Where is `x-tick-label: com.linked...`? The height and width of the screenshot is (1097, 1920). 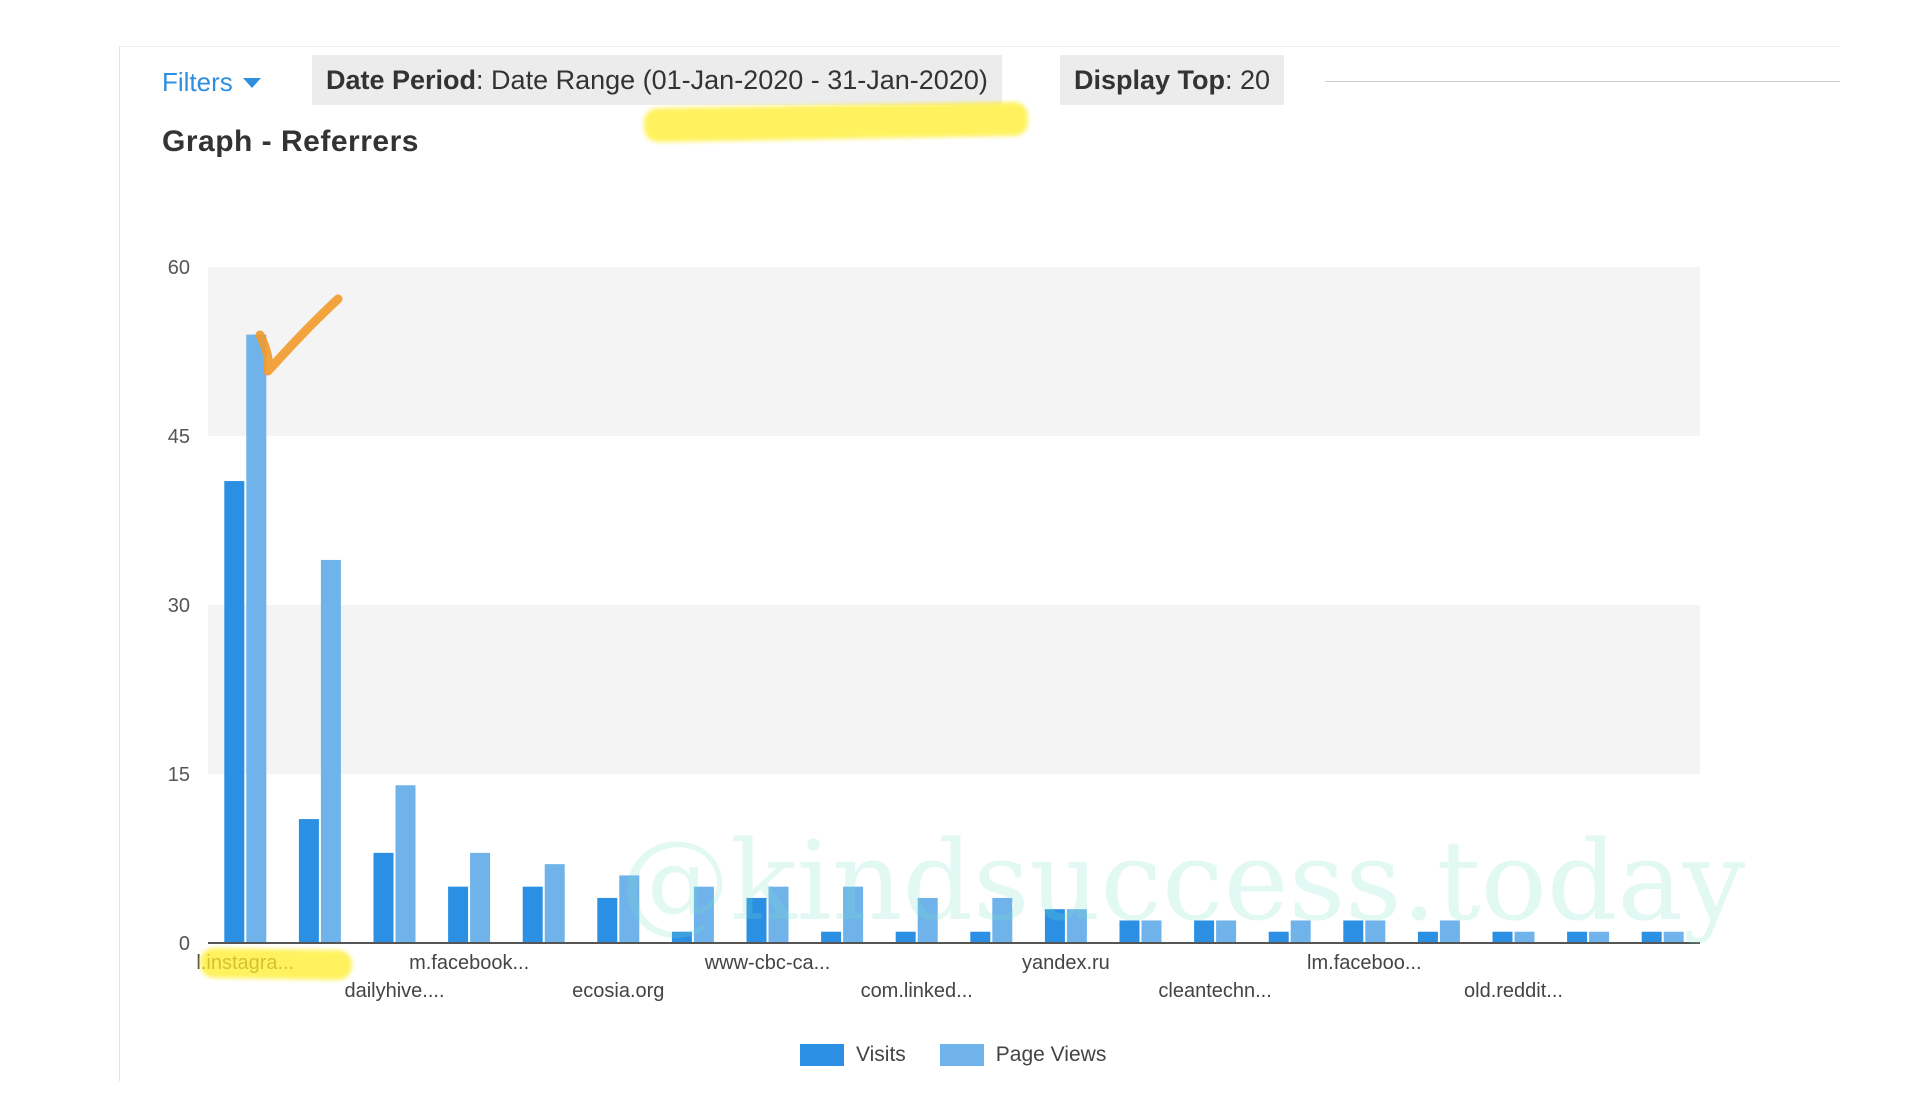 x-tick-label: com.linked... is located at coordinates (917, 991).